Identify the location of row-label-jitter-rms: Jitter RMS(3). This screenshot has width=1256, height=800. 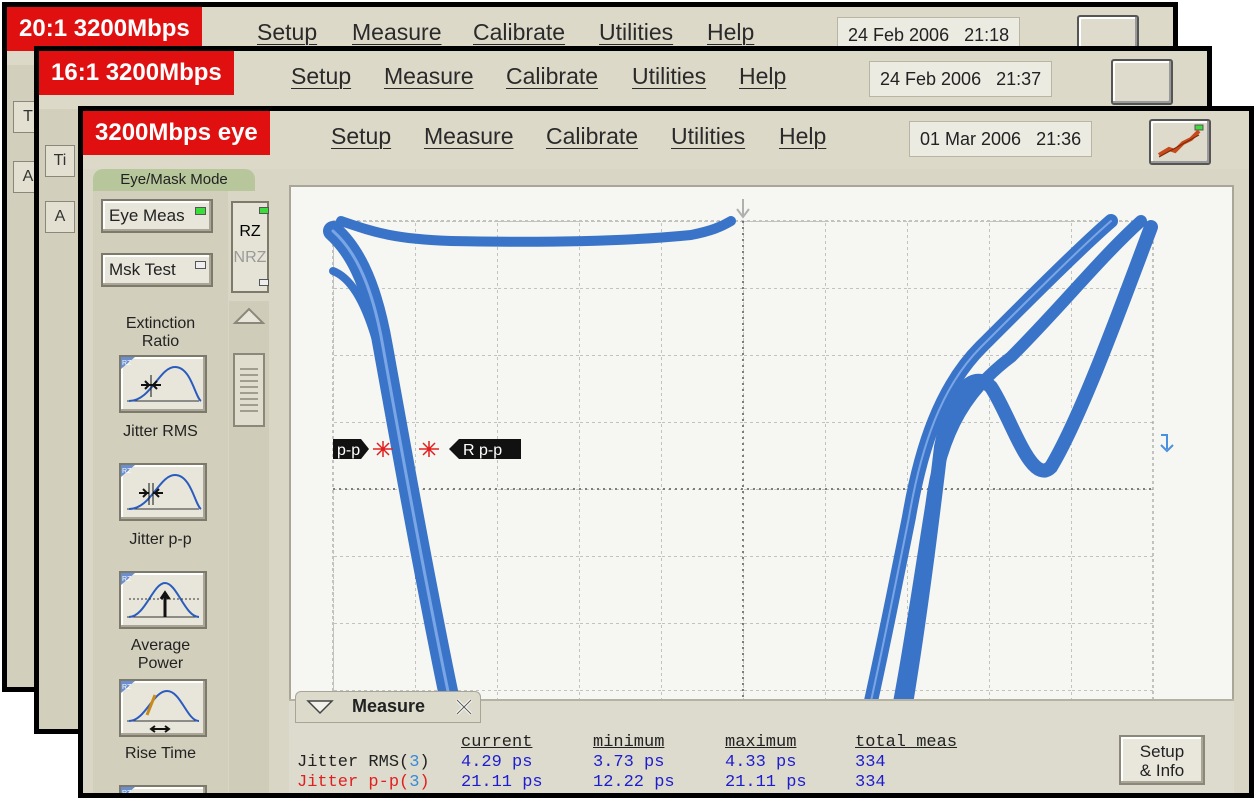
(363, 762).